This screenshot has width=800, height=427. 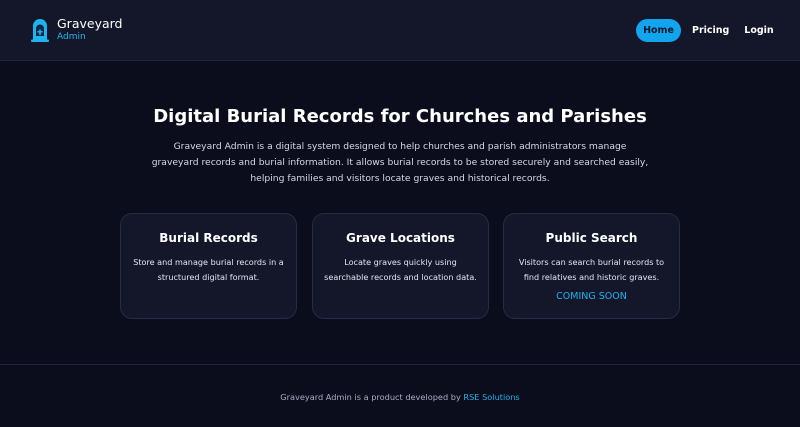 What do you see at coordinates (71, 36) in the screenshot?
I see `brand-subtitle: Admin` at bounding box center [71, 36].